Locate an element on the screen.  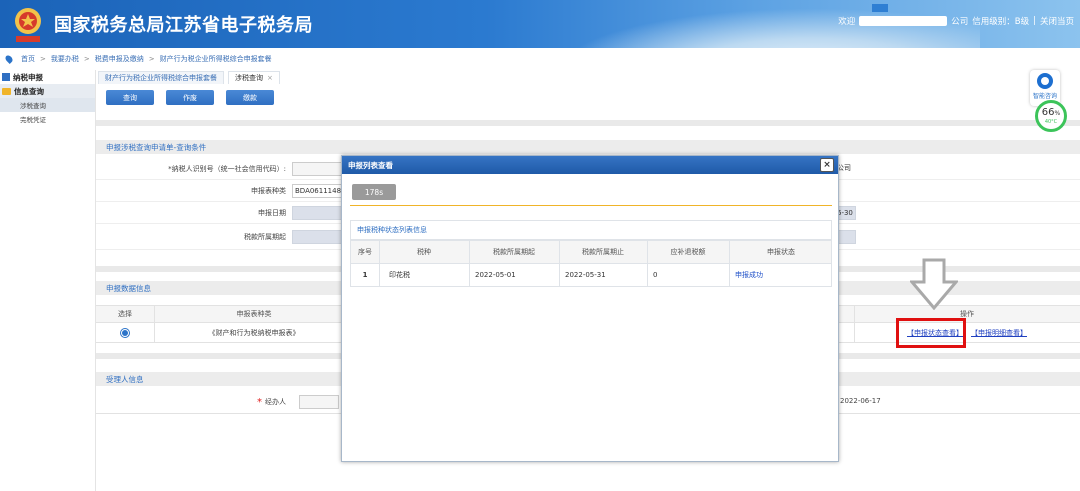
query-section-title: 申报涉税查询申请单-查询条件 is located at coordinates (588, 147).